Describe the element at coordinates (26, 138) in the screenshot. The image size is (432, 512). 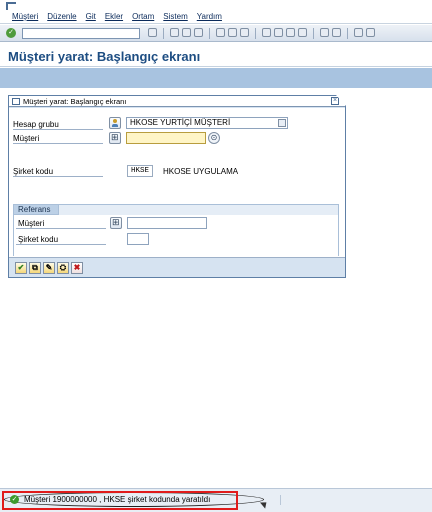
I see `customer-label: Müşteri` at that location.